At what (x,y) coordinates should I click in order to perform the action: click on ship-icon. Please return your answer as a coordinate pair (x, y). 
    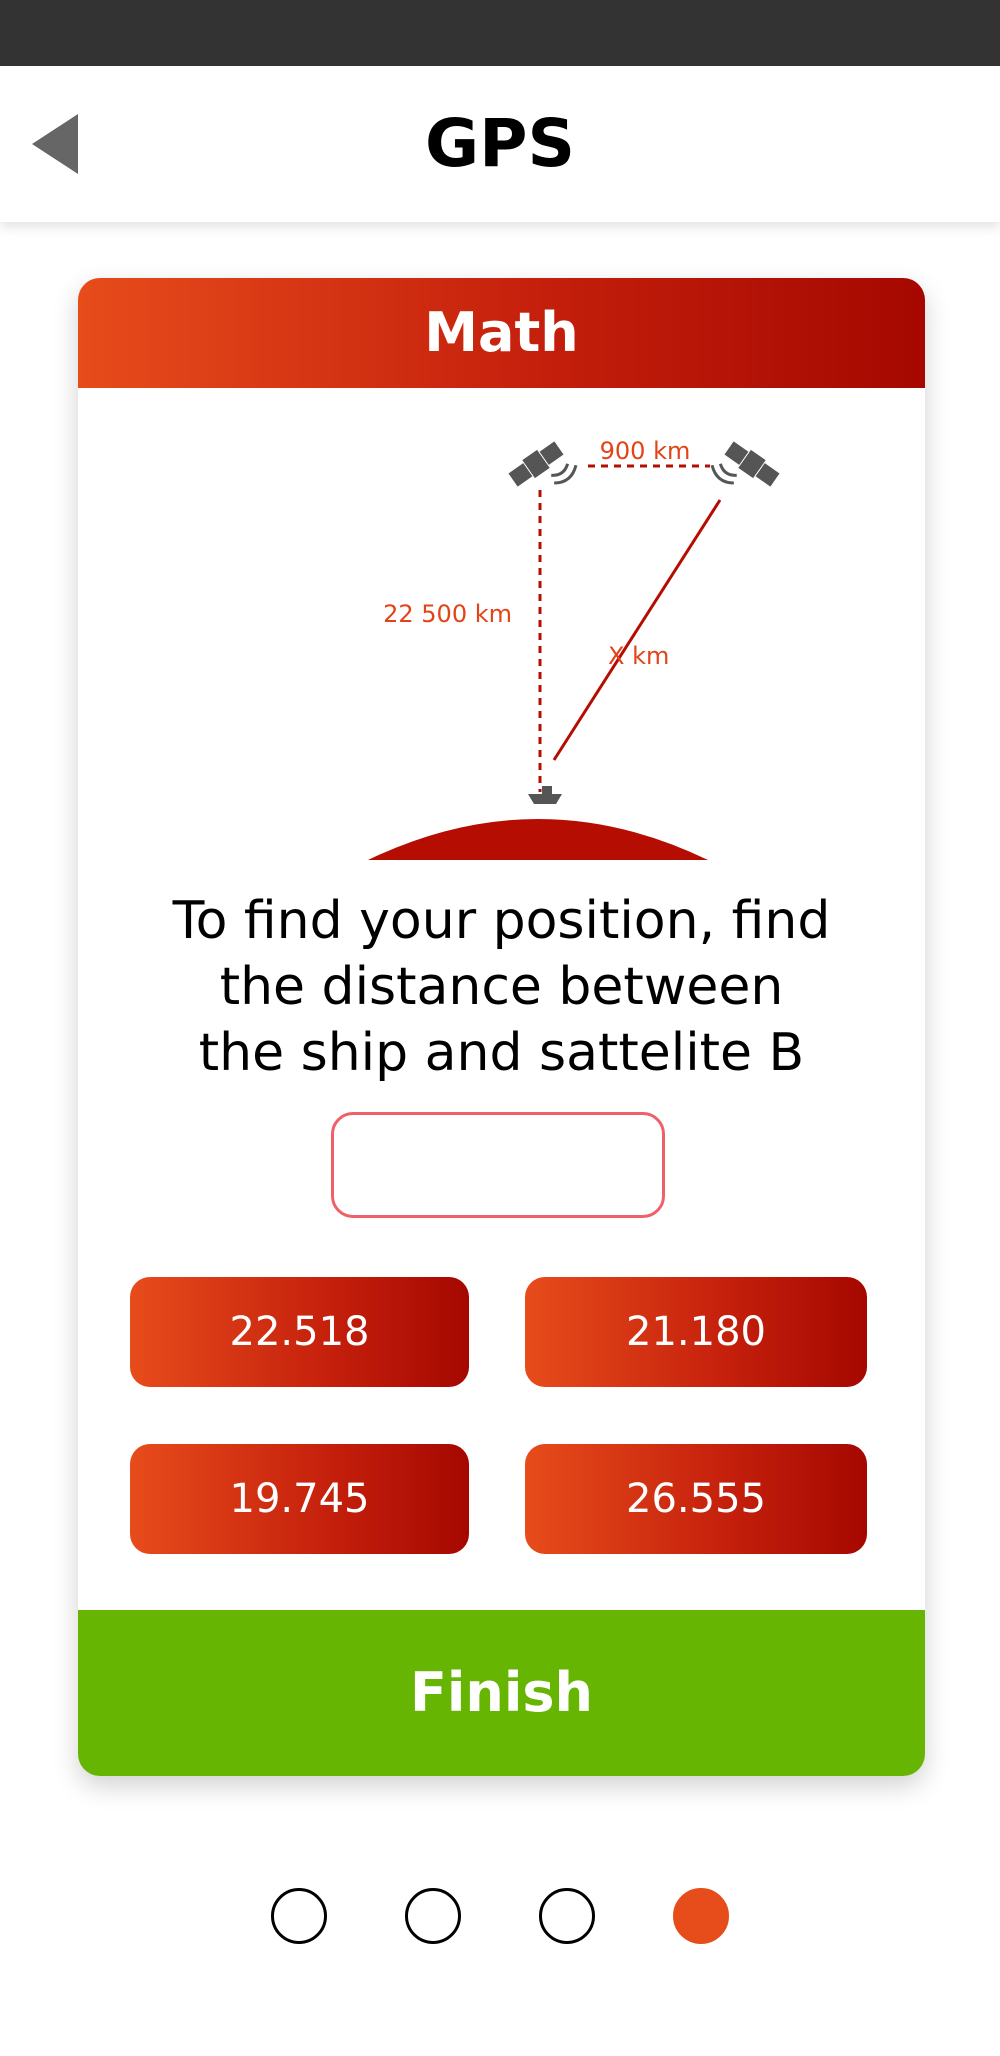
    Looking at the image, I should click on (545, 795).